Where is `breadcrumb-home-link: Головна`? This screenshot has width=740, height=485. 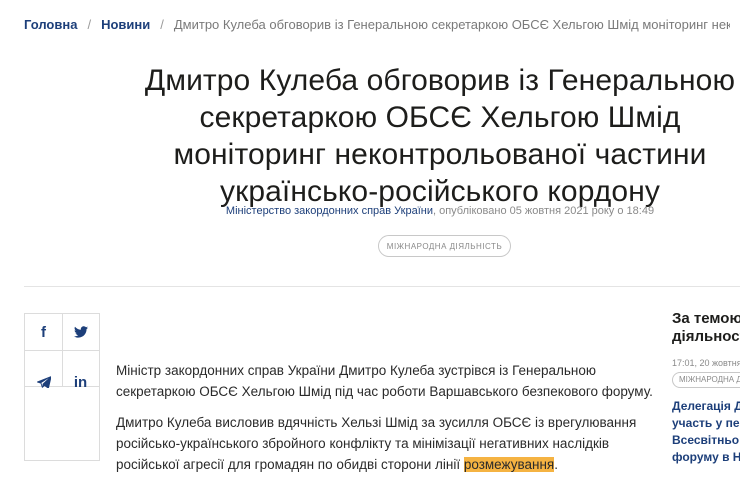
breadcrumb-home-link: Головна is located at coordinates (50, 24).